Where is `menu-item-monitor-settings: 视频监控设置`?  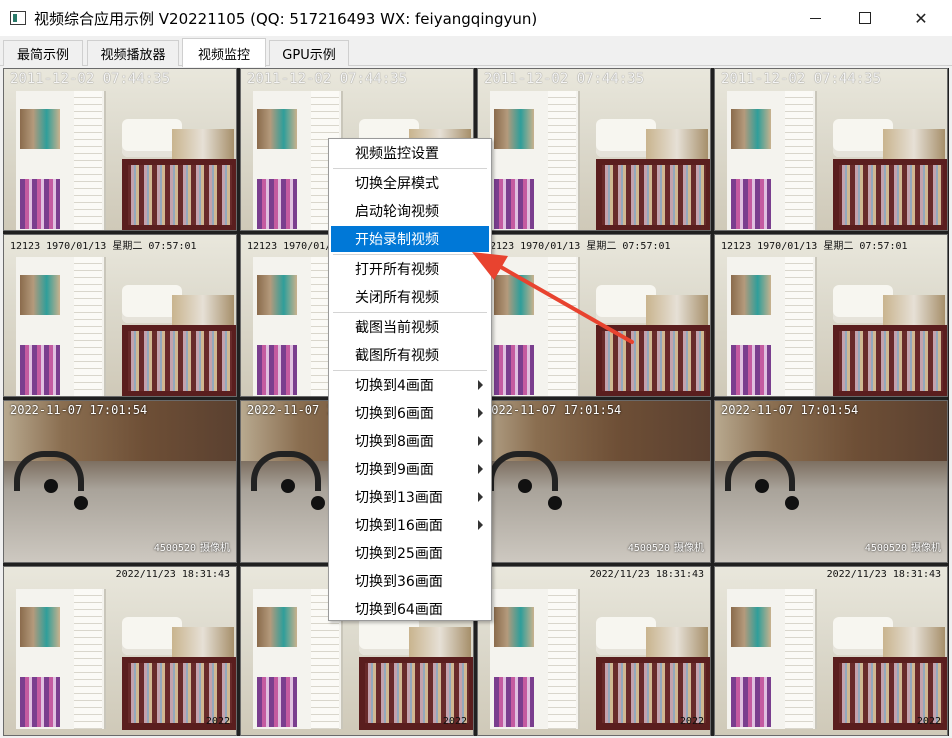 menu-item-monitor-settings: 视频监控设置 is located at coordinates (410, 153).